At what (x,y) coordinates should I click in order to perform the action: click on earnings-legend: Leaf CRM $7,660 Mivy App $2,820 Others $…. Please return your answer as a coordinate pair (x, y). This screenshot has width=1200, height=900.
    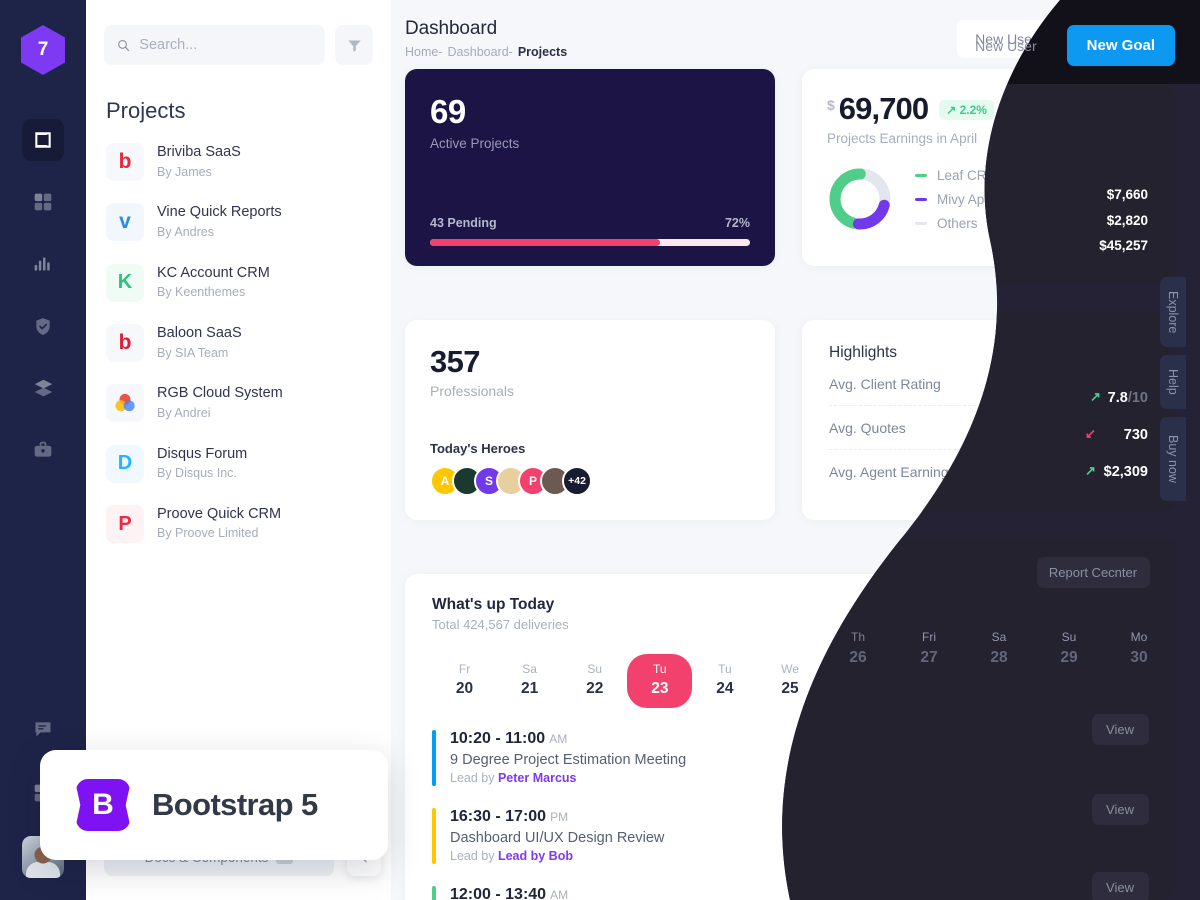
    Looking at the image, I should click on (1031, 199).